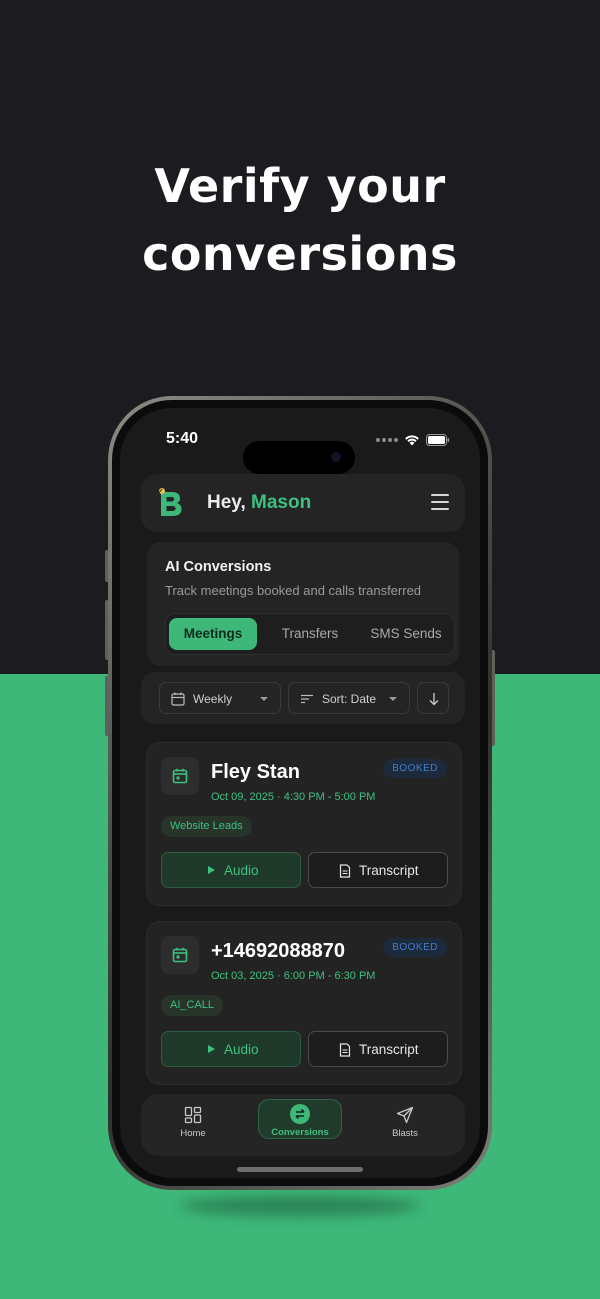  I want to click on nav-conversions: Conversions, so click(300, 1119).